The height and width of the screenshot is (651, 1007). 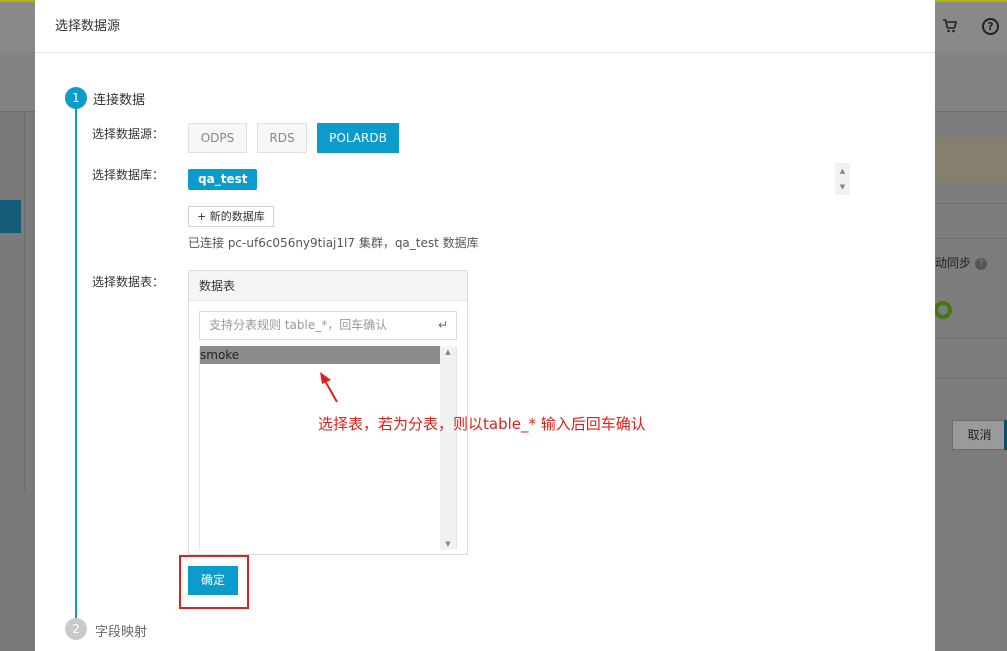 I want to click on step-progress-line, so click(x=76, y=364).